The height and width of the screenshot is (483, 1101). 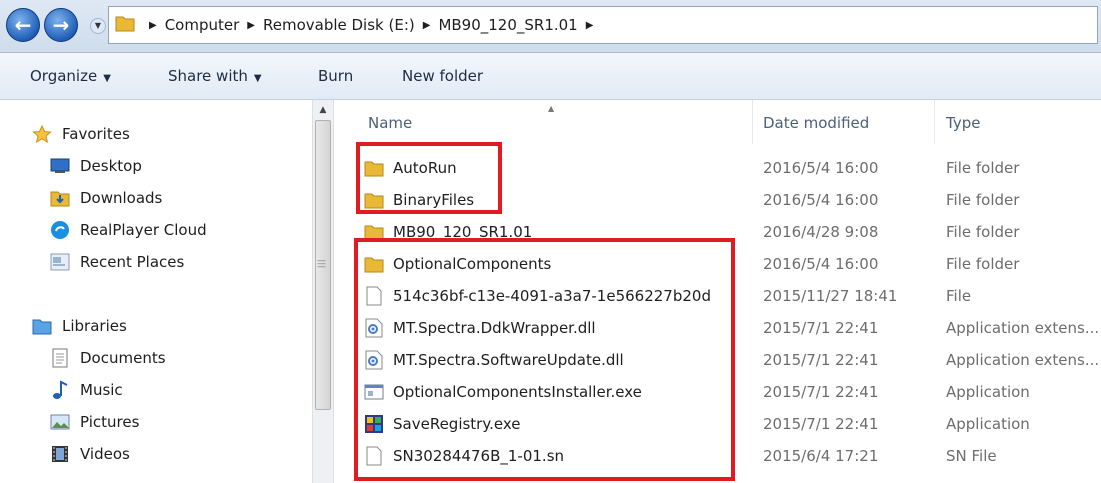 I want to click on nav-item-realplayer-cloud: RealPlayer Cloud, so click(x=128, y=230).